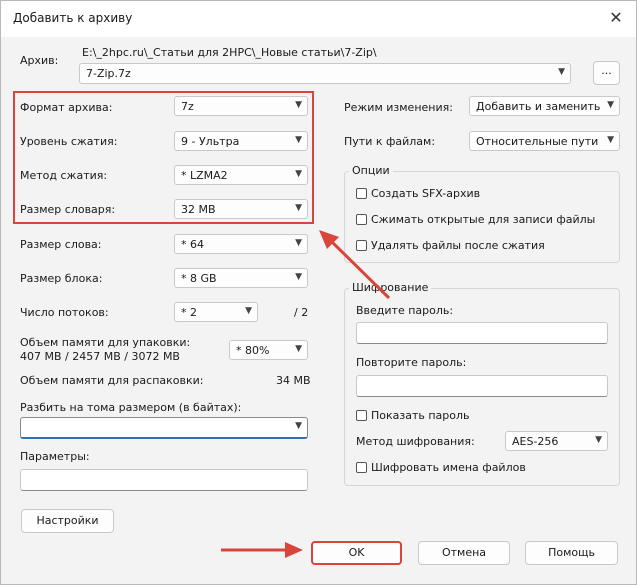  What do you see at coordinates (390, 141) in the screenshot?
I see `paths-label: Пути к файлам:` at bounding box center [390, 141].